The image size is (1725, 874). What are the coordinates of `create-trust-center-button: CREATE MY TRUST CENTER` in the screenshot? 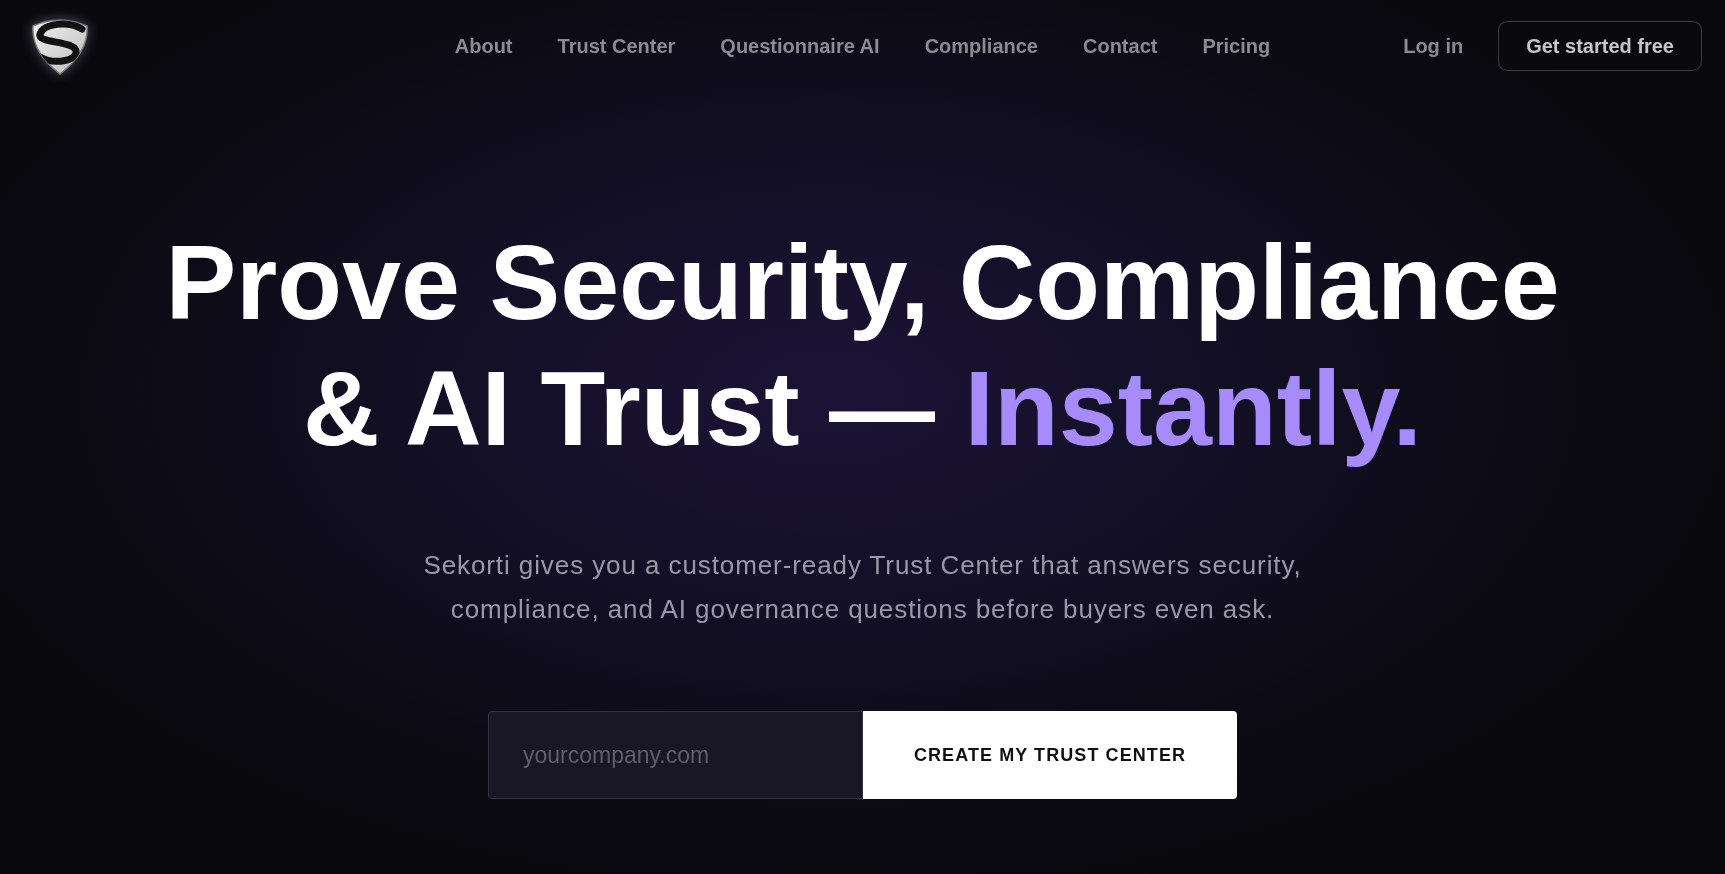 It's located at (1050, 755).